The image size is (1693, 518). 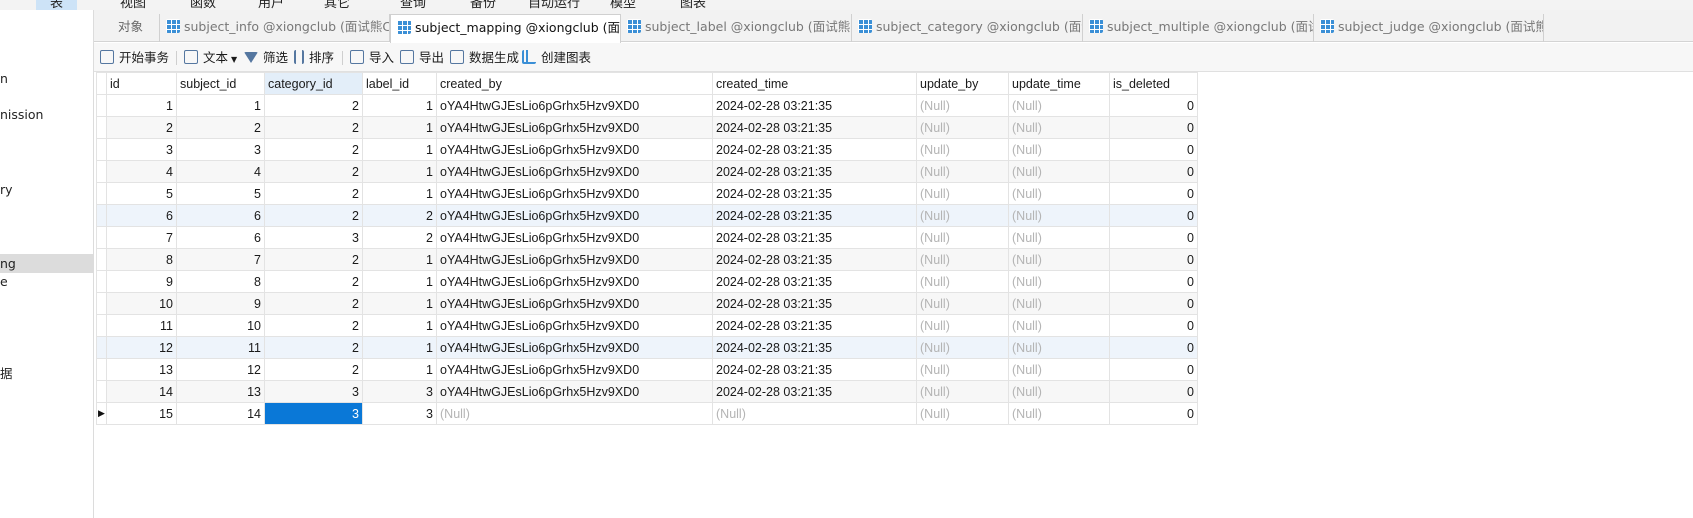 What do you see at coordinates (399, 83) in the screenshot?
I see `column-header-label-id: label_id` at bounding box center [399, 83].